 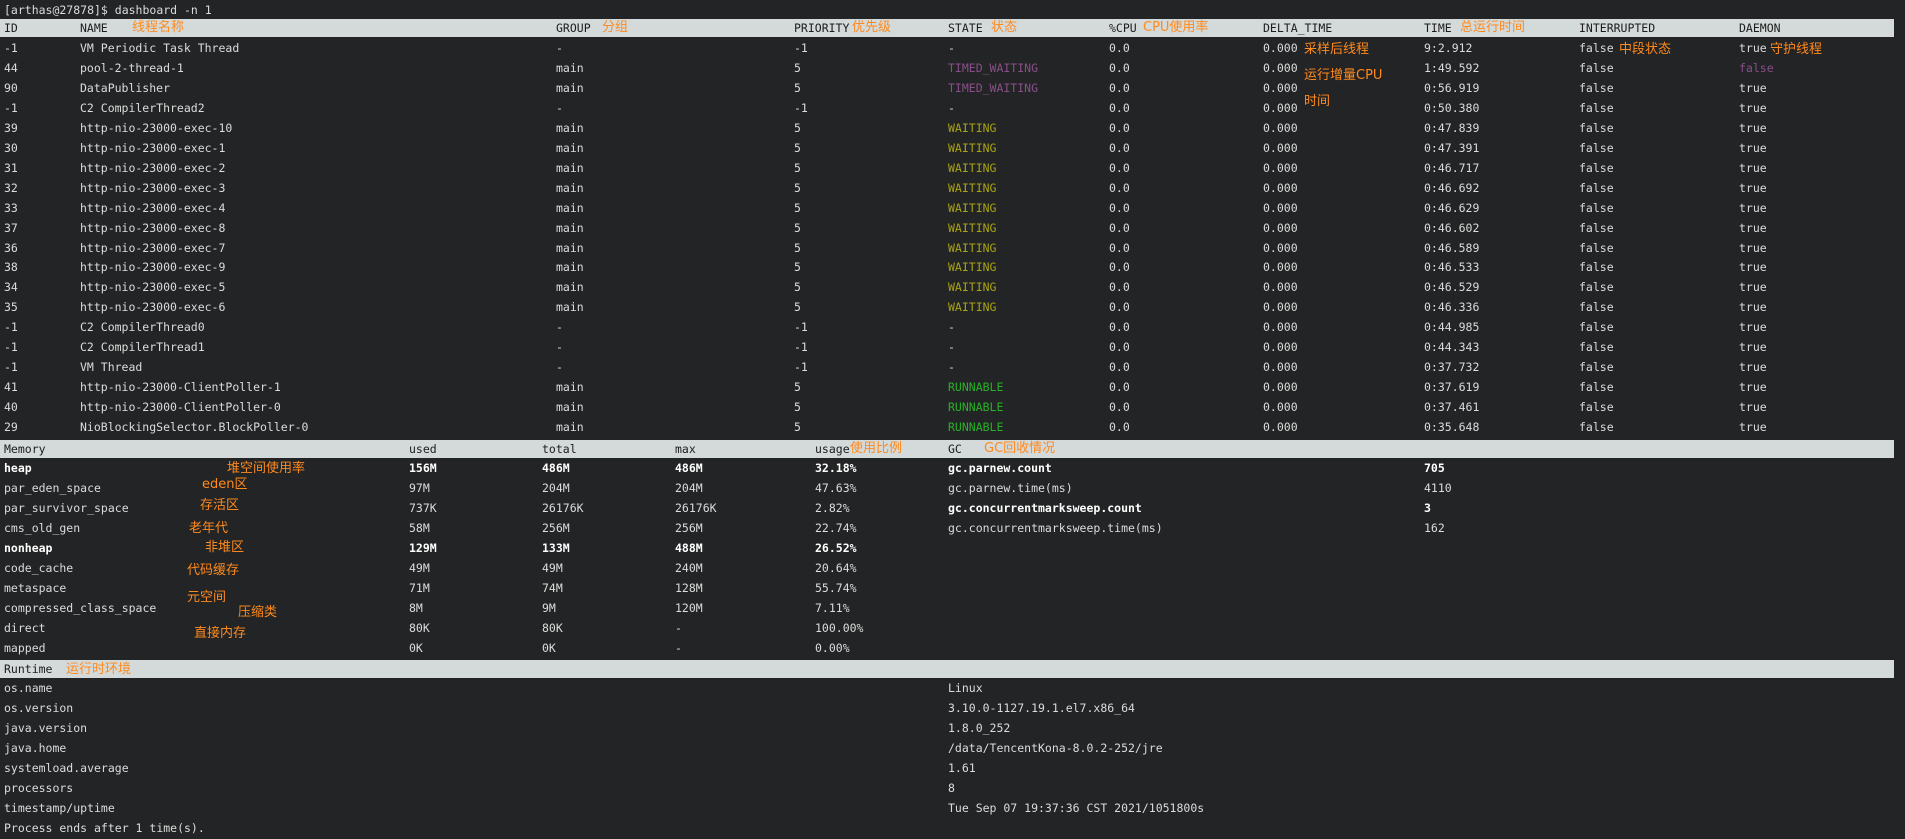 What do you see at coordinates (416, 608) in the screenshot?
I see `memory-used: 8M` at bounding box center [416, 608].